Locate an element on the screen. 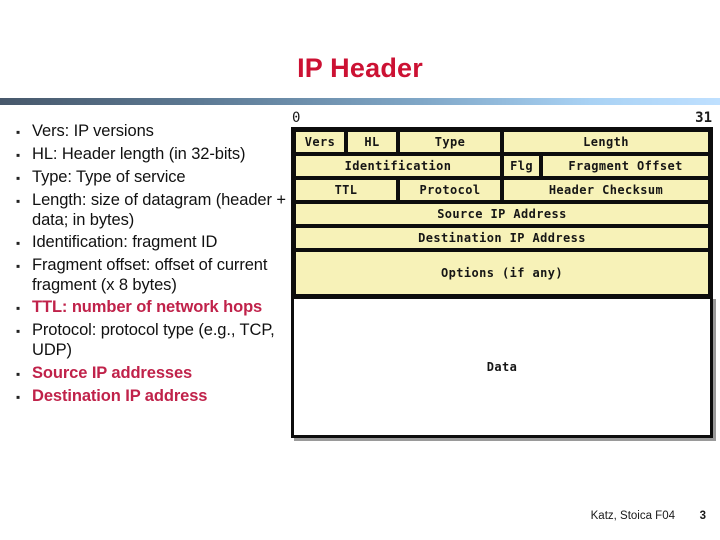 This screenshot has height=540, width=720. footer-credit: Katz, Stoica F04 is located at coordinates (632, 516).